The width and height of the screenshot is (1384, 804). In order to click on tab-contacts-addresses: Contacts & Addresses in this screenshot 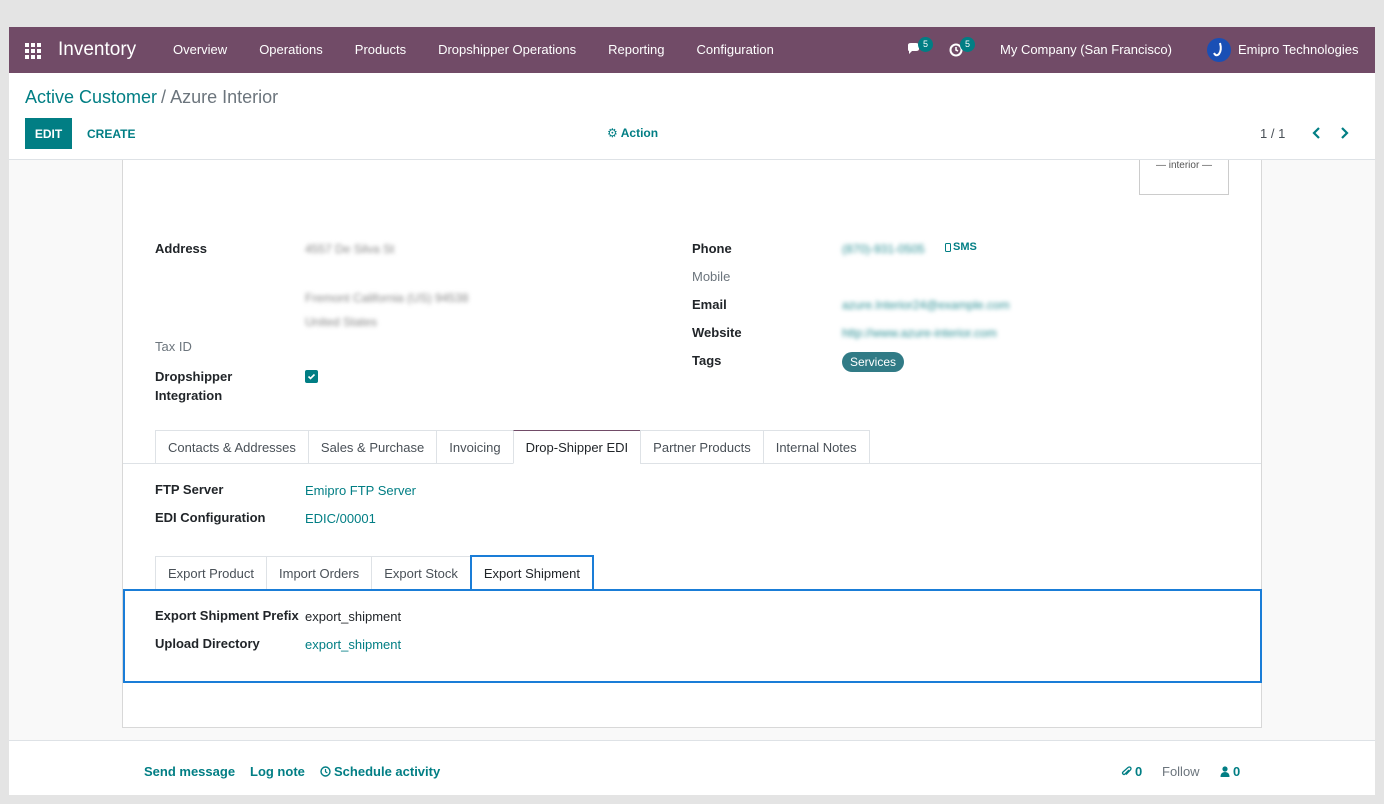, I will do `click(231, 447)`.